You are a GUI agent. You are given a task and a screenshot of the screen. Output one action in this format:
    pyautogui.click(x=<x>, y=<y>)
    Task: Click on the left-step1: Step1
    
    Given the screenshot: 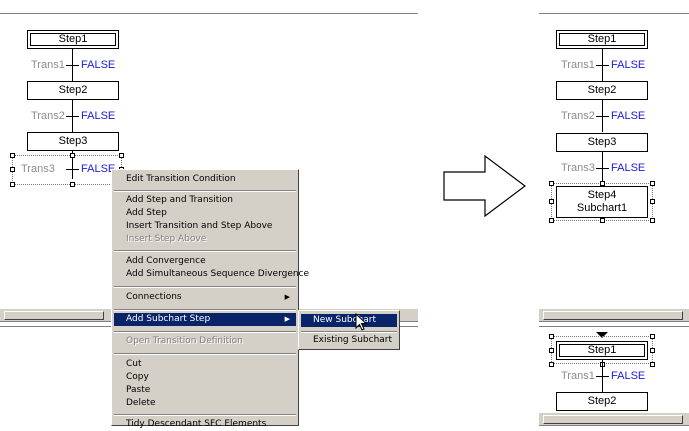 What is the action you would take?
    pyautogui.click(x=73, y=39)
    